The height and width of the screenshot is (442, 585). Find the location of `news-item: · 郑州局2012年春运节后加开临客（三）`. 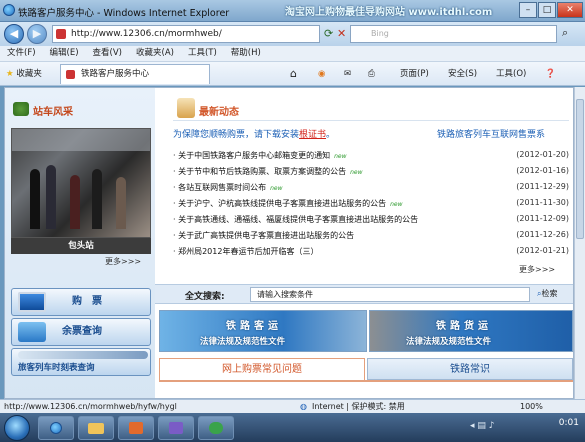

news-item: · 郑州局2012年春运节后加开临客（三） is located at coordinates (245, 251).